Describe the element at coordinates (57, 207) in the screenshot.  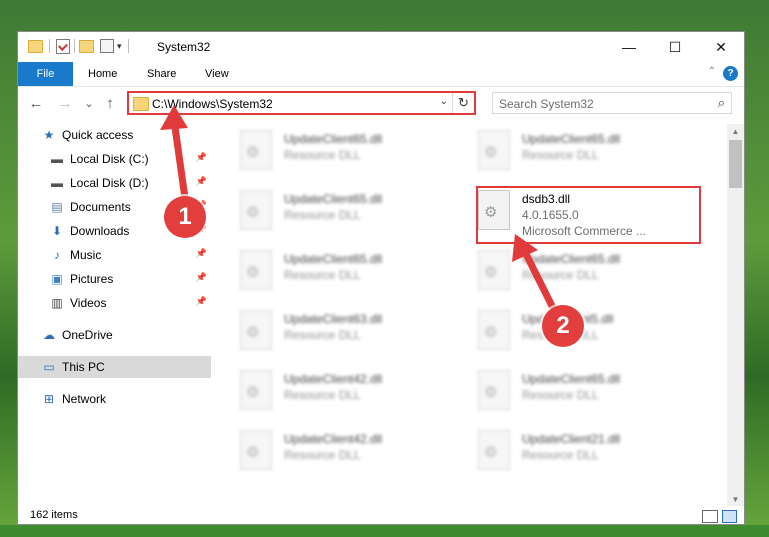
I see `document-icon: ▤` at that location.